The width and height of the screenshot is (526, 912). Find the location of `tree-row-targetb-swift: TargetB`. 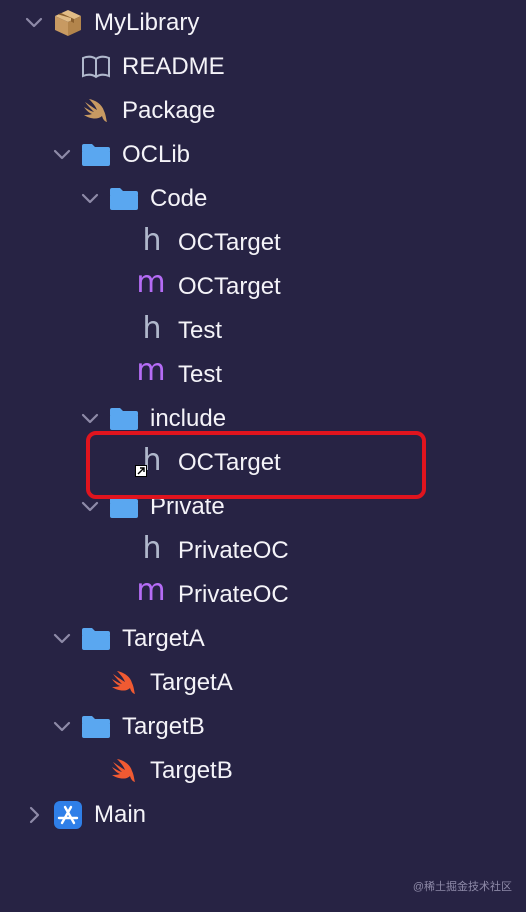

tree-row-targetb-swift: TargetB is located at coordinates (263, 771).